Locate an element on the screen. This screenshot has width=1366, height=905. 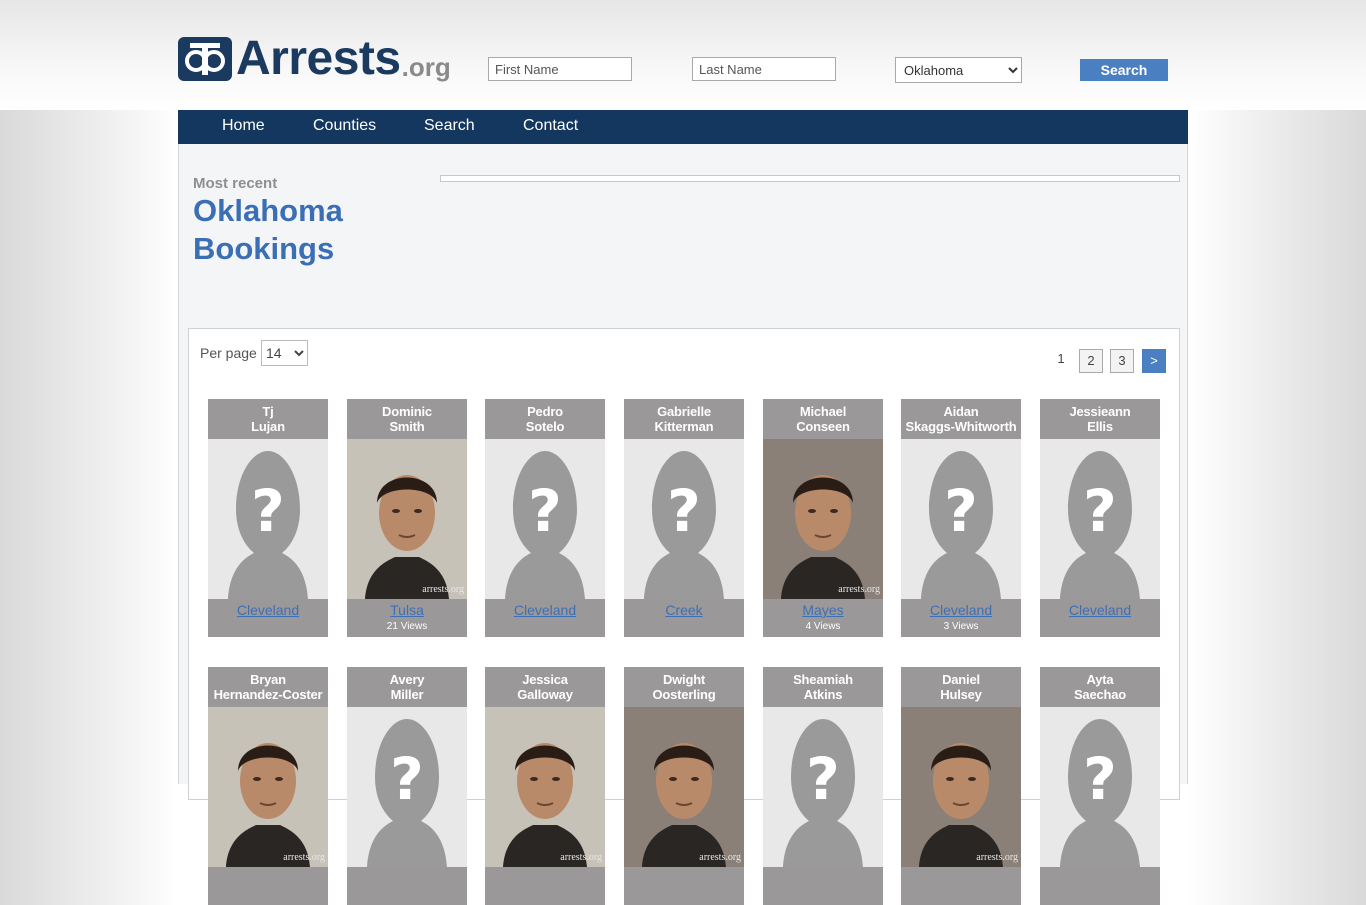
booking-last-name: Galloway is located at coordinates (545, 694).